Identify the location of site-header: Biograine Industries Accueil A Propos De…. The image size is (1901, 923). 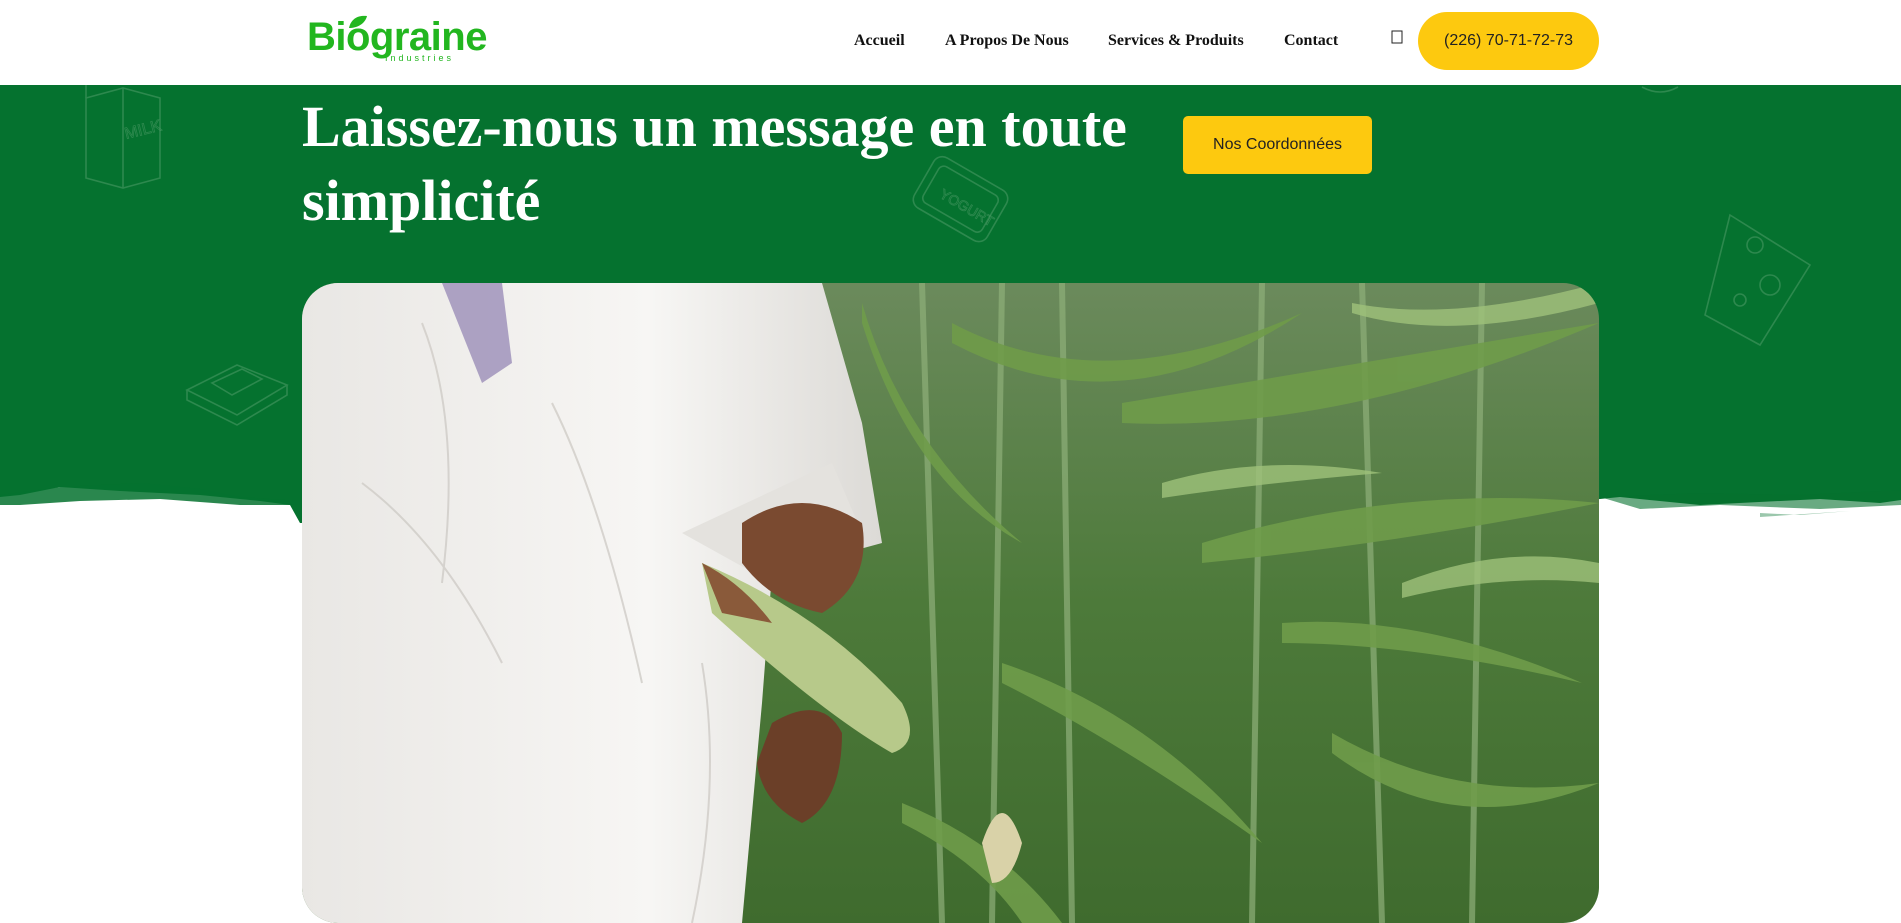
(950, 42).